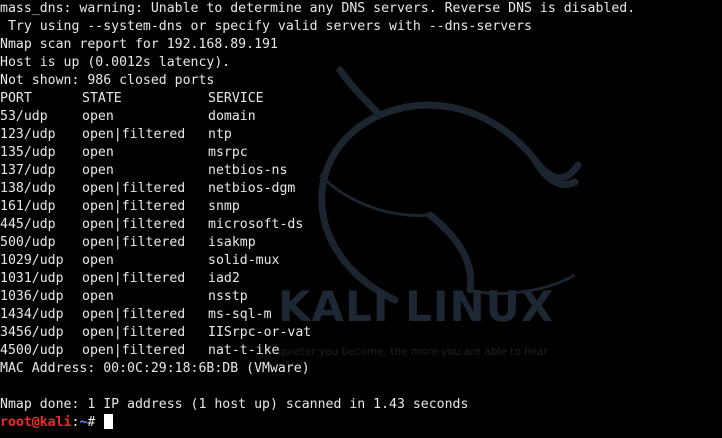 The image size is (722, 438). I want to click on port-row: 1031/udp open|filtered iad2, so click(361, 279).